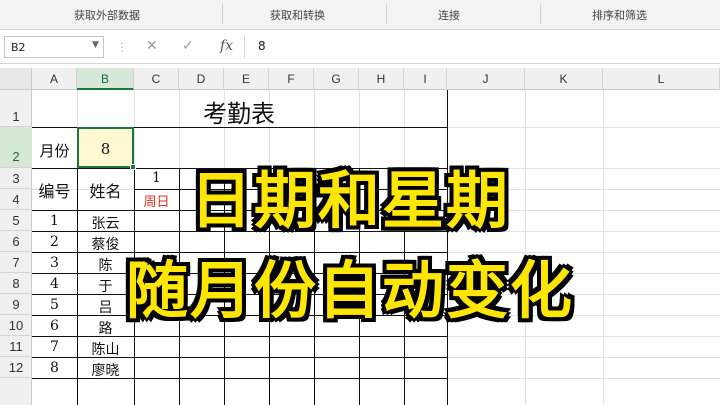  Describe the element at coordinates (105, 371) in the screenshot. I see `person-name: 廖晓` at that location.